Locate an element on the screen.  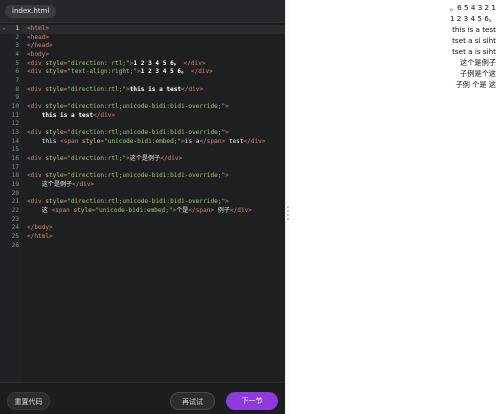
preview-line: 。6 5 4 3 2 1 is located at coordinates (472, 7).